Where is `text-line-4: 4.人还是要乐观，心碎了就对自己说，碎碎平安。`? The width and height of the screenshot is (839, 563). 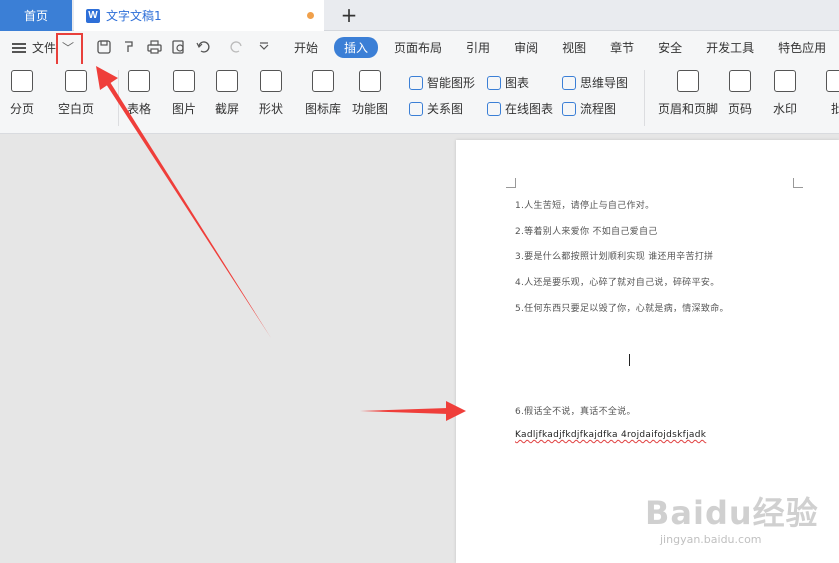
text-line-4: 4.人还是要乐观，心碎了就对自己说，碎碎平安。 is located at coordinates (617, 281).